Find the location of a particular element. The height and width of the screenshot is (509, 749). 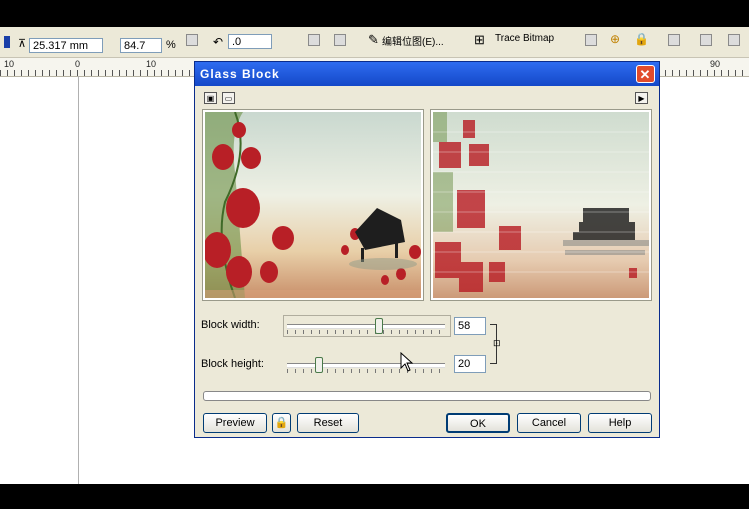

crop-icon is located at coordinates (591, 40).